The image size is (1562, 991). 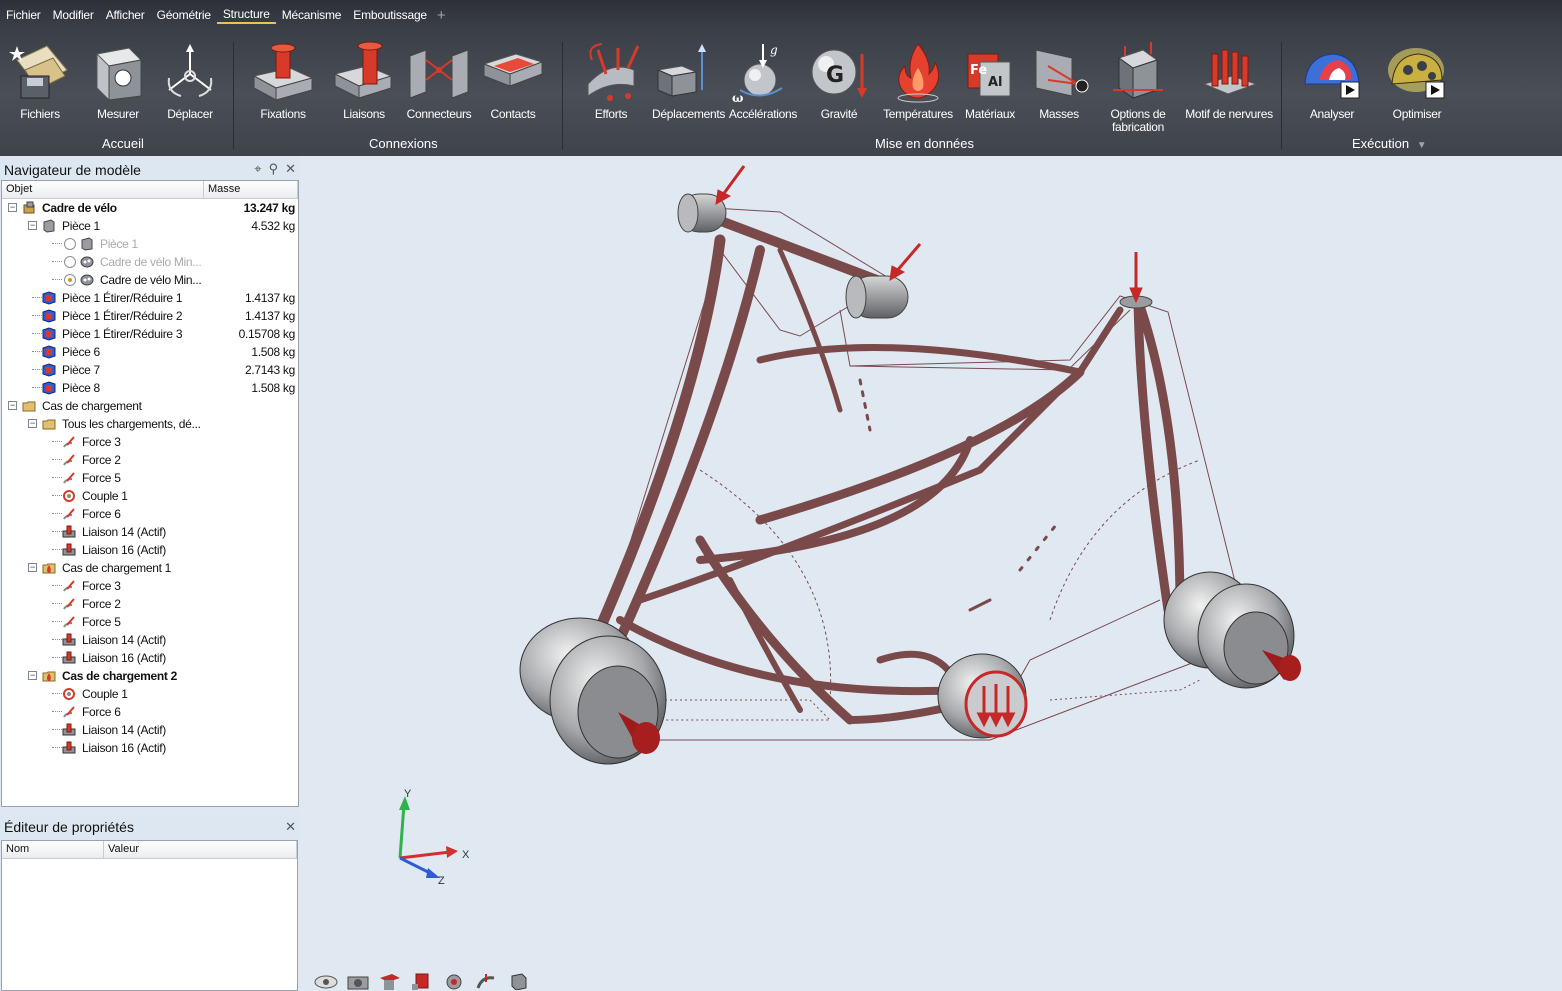 I want to click on camera-icon, so click(x=358, y=981).